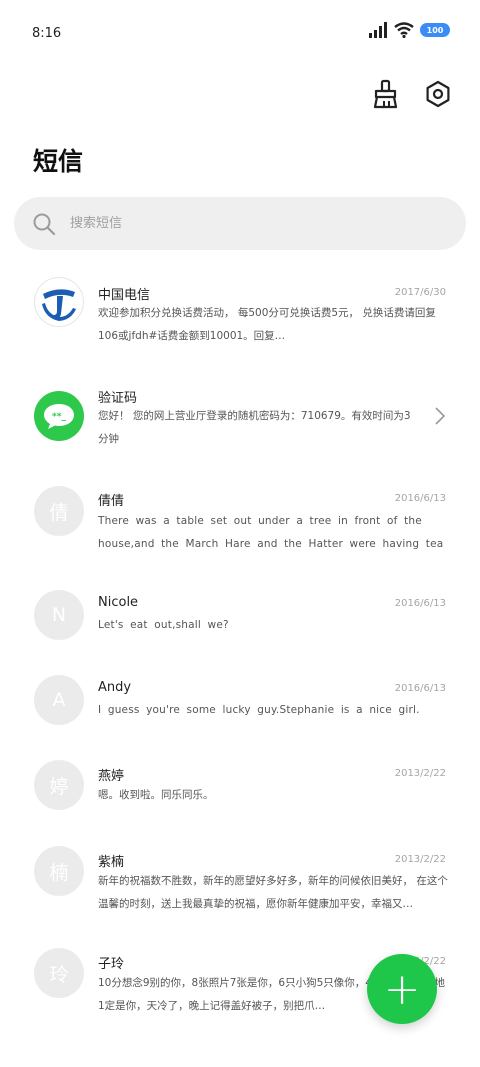  I want to click on status-icons: 100, so click(409, 30).